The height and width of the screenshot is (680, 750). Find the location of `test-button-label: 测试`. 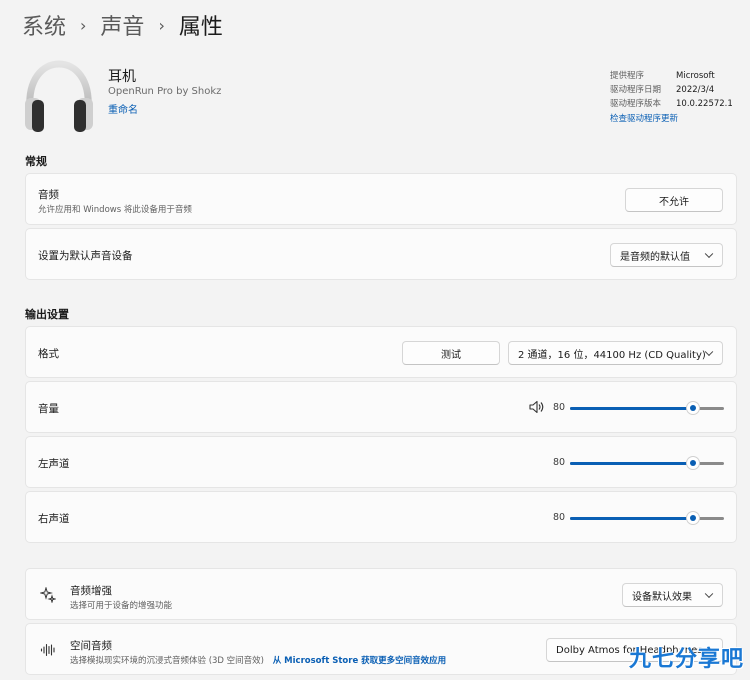

test-button-label: 测试 is located at coordinates (451, 355).